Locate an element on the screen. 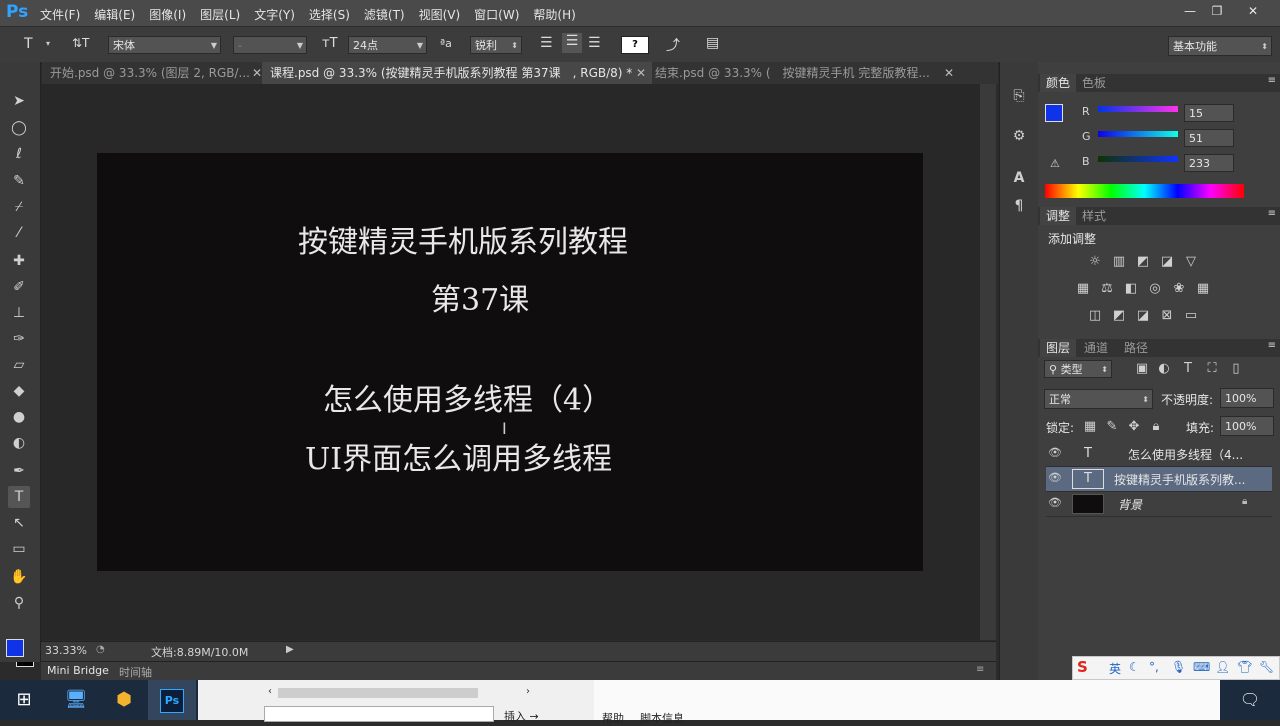  restore-button: ❐ is located at coordinates (1217, 11).